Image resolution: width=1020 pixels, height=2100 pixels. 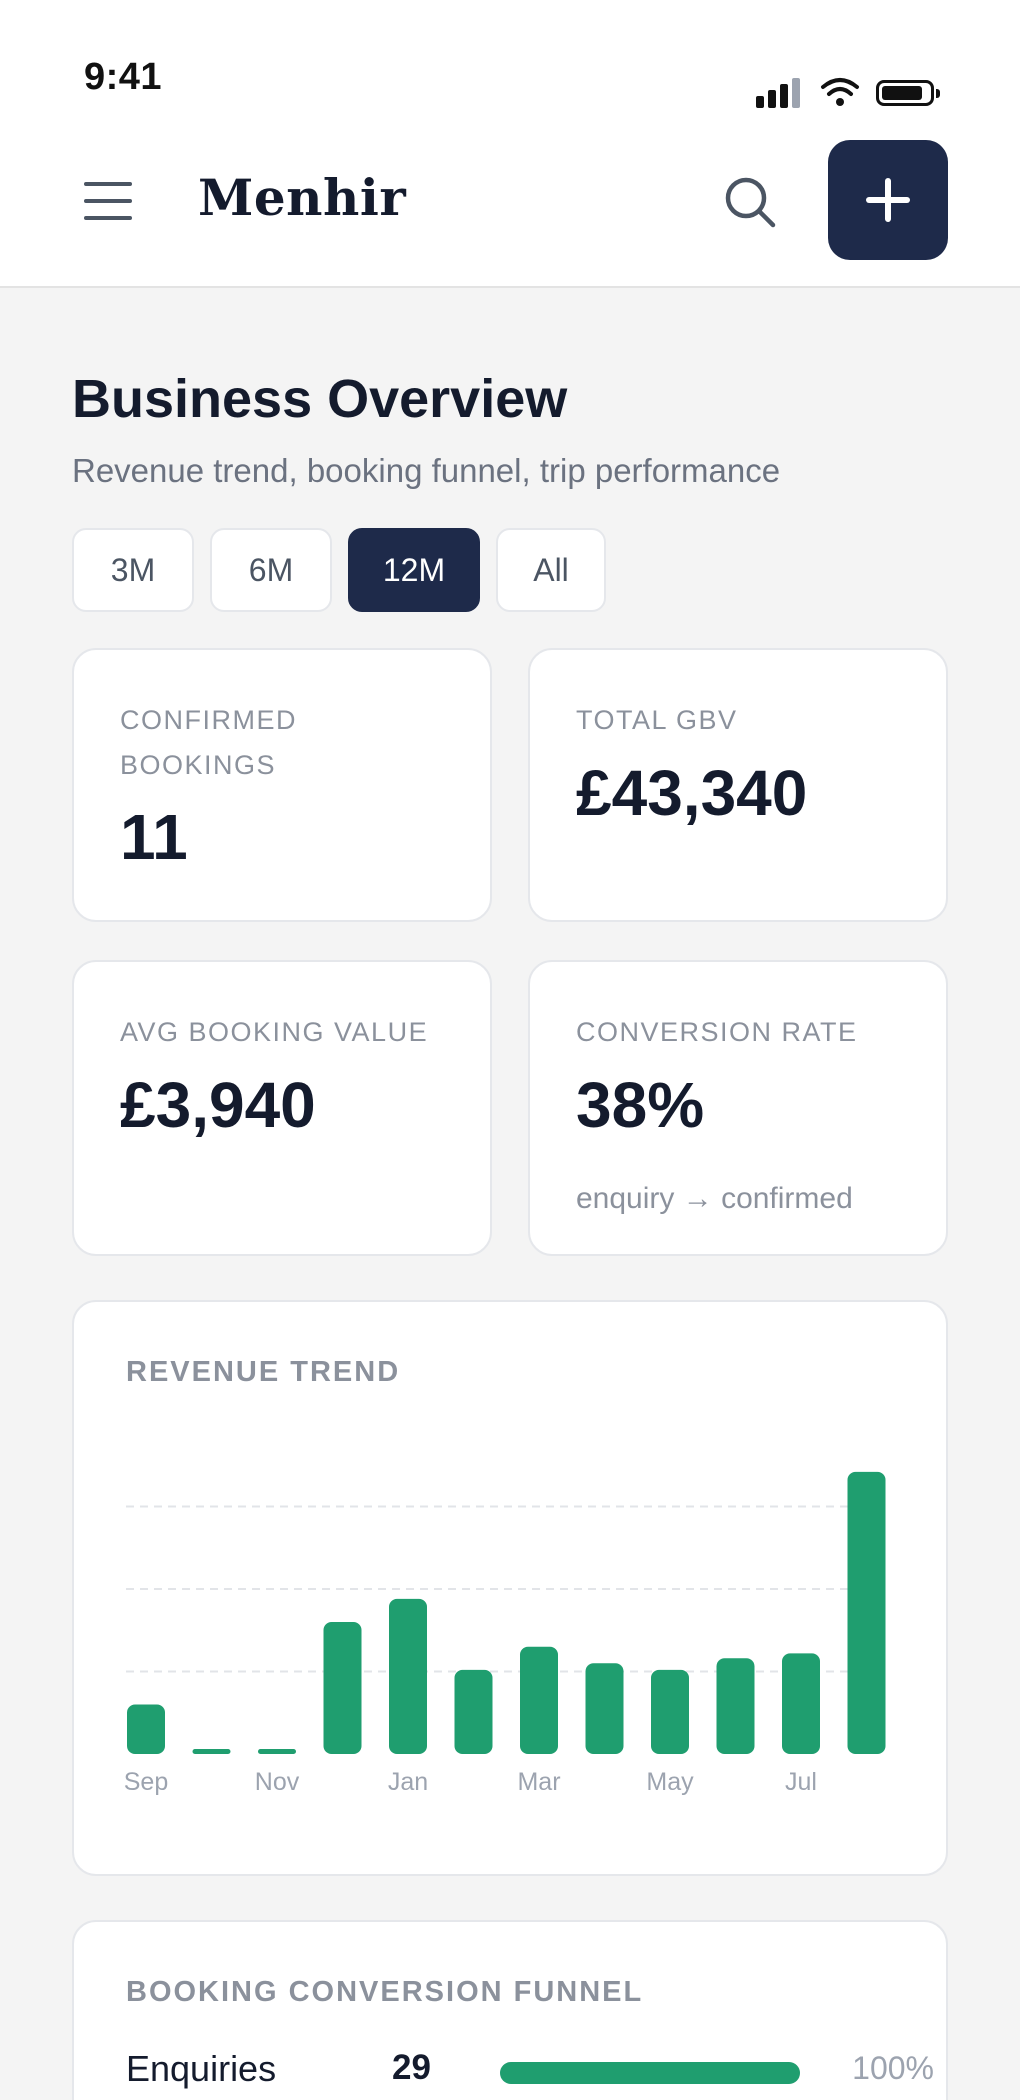 What do you see at coordinates (133, 570) in the screenshot?
I see `range-tab-3m: 3M` at bounding box center [133, 570].